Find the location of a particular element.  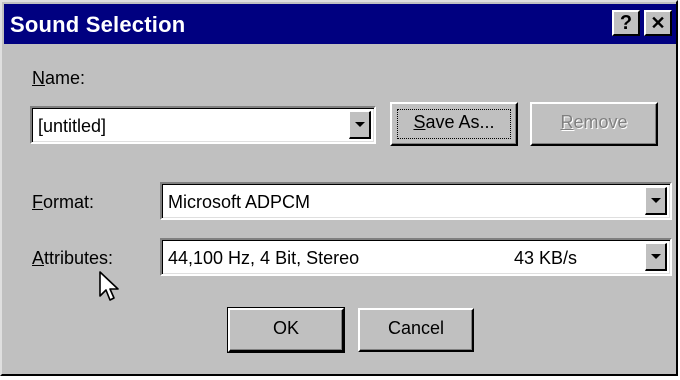

remove-button: Remove is located at coordinates (594, 124).